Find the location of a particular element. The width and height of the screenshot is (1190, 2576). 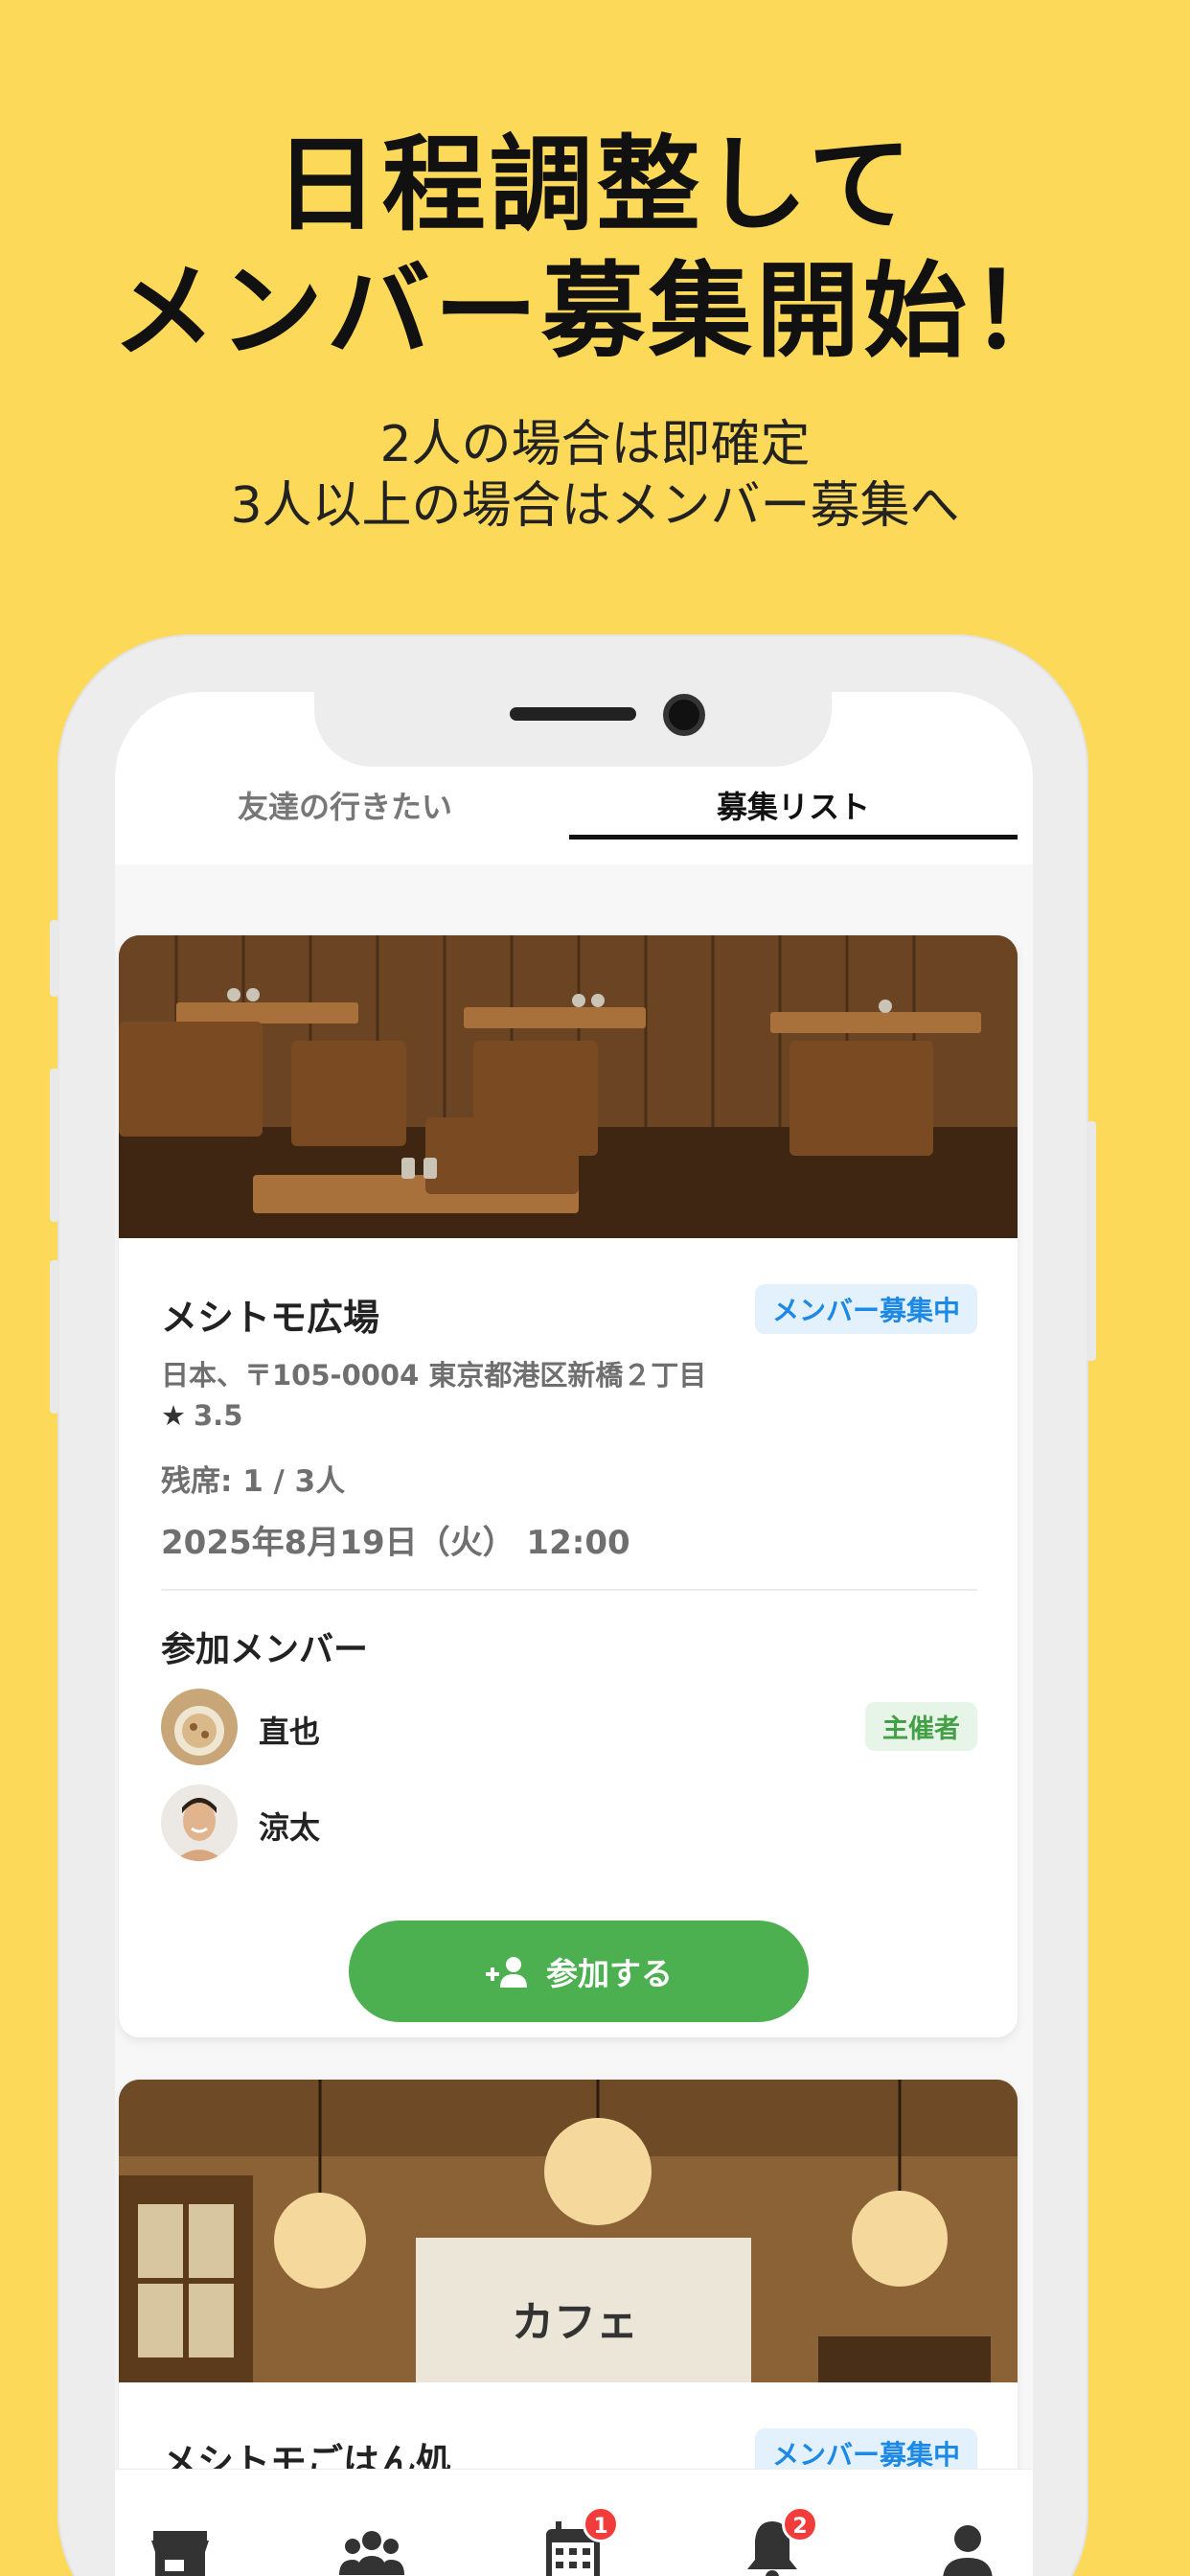

restaurant-photo: カフェ is located at coordinates (569, 2231).